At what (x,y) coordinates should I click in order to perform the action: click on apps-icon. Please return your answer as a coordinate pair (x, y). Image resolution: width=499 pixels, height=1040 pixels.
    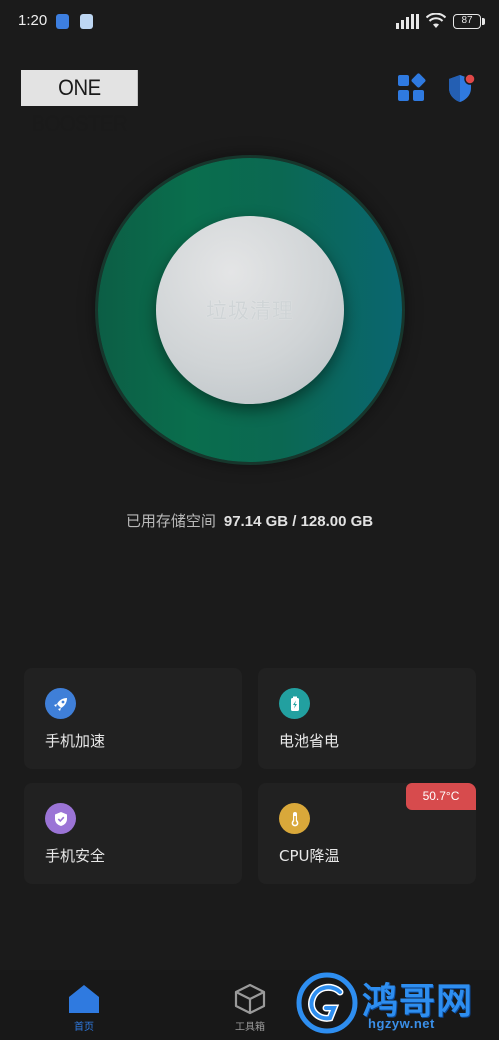
    Looking at the image, I should click on (411, 88).